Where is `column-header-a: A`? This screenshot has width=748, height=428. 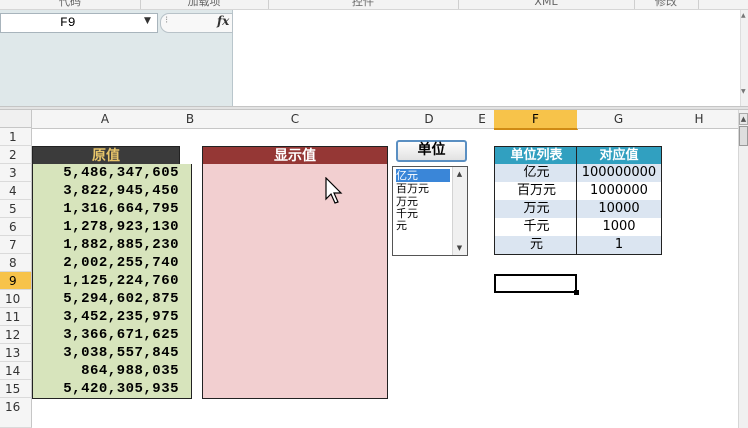
column-header-a: A is located at coordinates (105, 119).